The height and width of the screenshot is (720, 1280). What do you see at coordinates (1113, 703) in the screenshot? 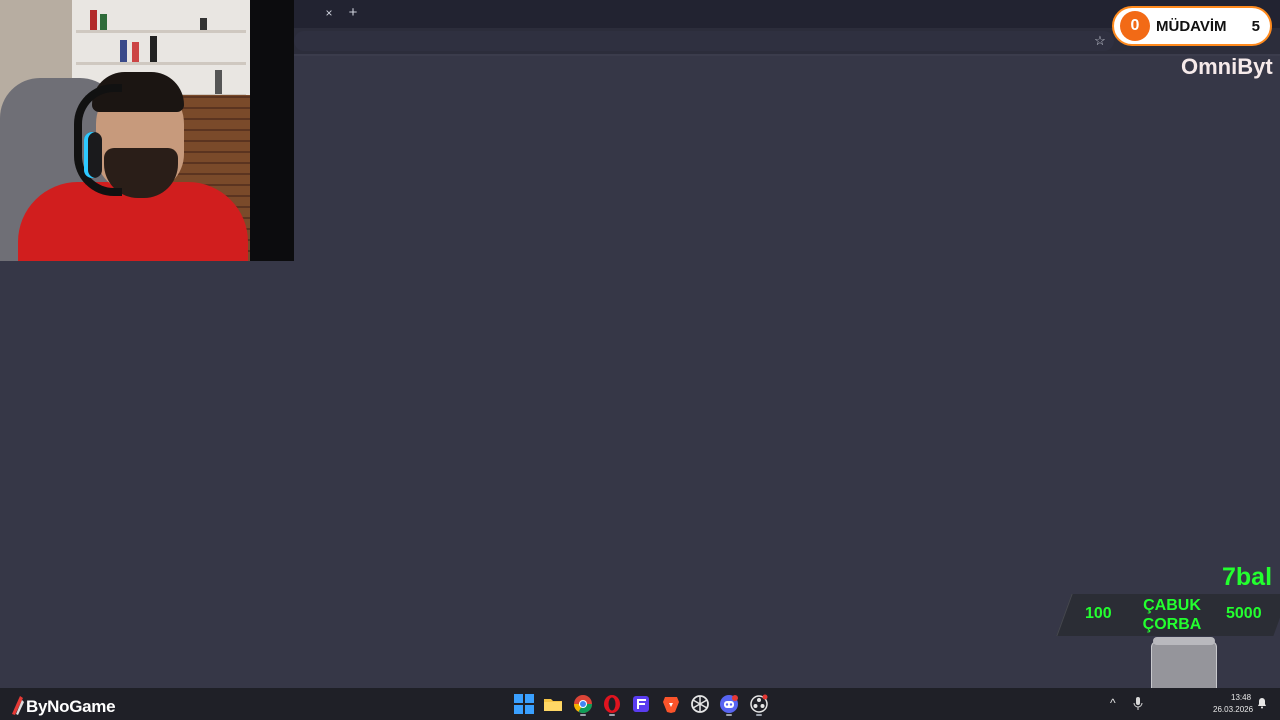
I see `tray-overflow-chevron-icon: ^` at bounding box center [1113, 703].